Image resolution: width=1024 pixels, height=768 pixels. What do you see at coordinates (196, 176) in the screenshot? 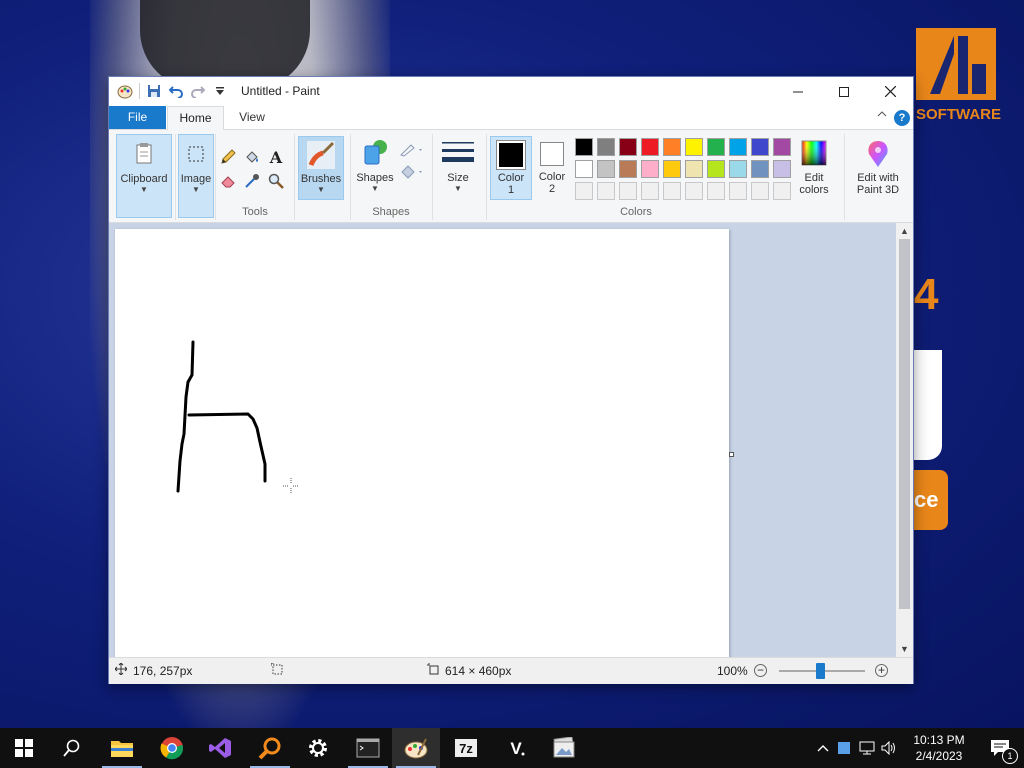
I see `image-button: Image ▼` at bounding box center [196, 176].